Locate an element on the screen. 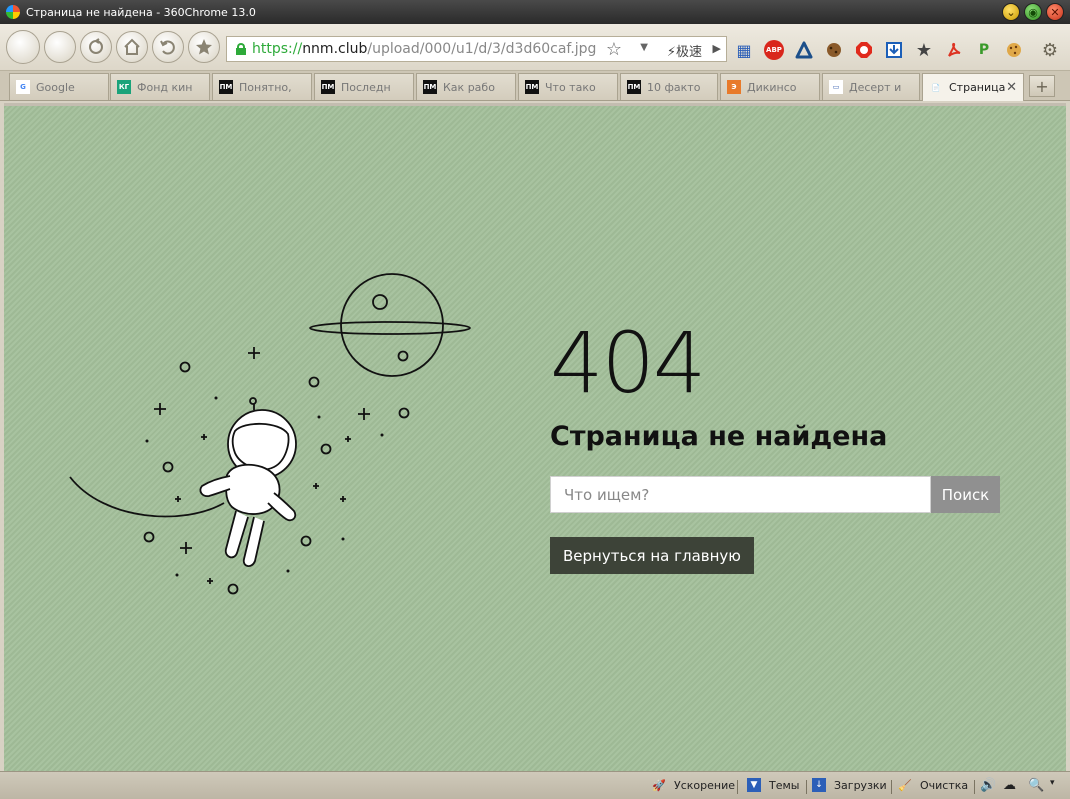  back-button is located at coordinates (23, 47).